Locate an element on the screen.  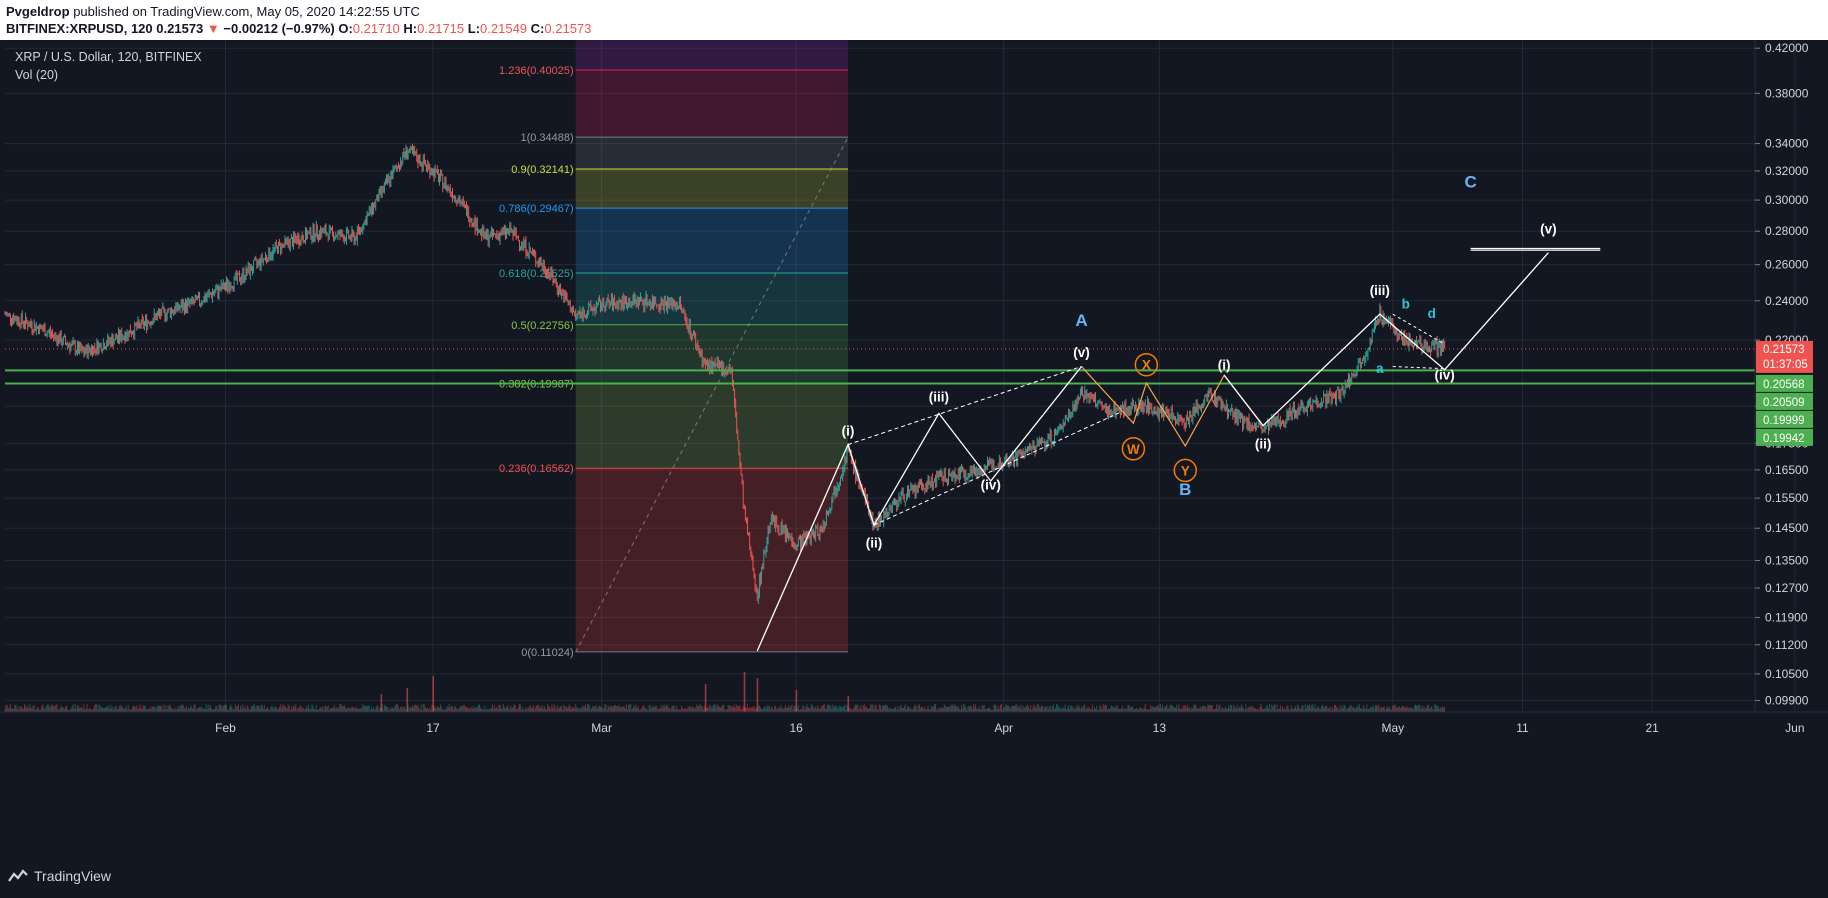
time-tick-label: Apr is located at coordinates (1003, 728).